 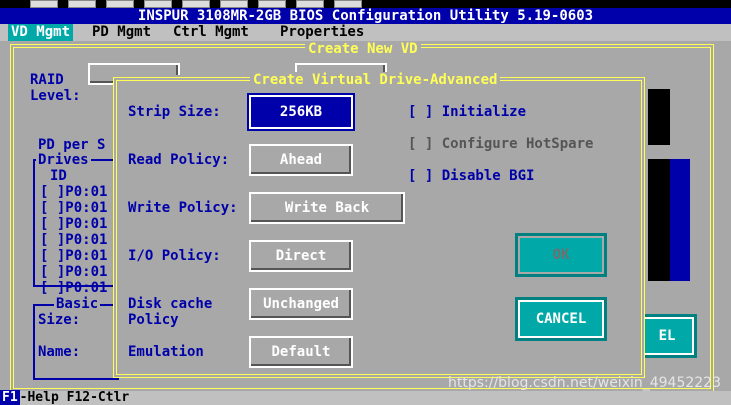 What do you see at coordinates (174, 256) in the screenshot?
I see `io-policy-label: I/O Policy:` at bounding box center [174, 256].